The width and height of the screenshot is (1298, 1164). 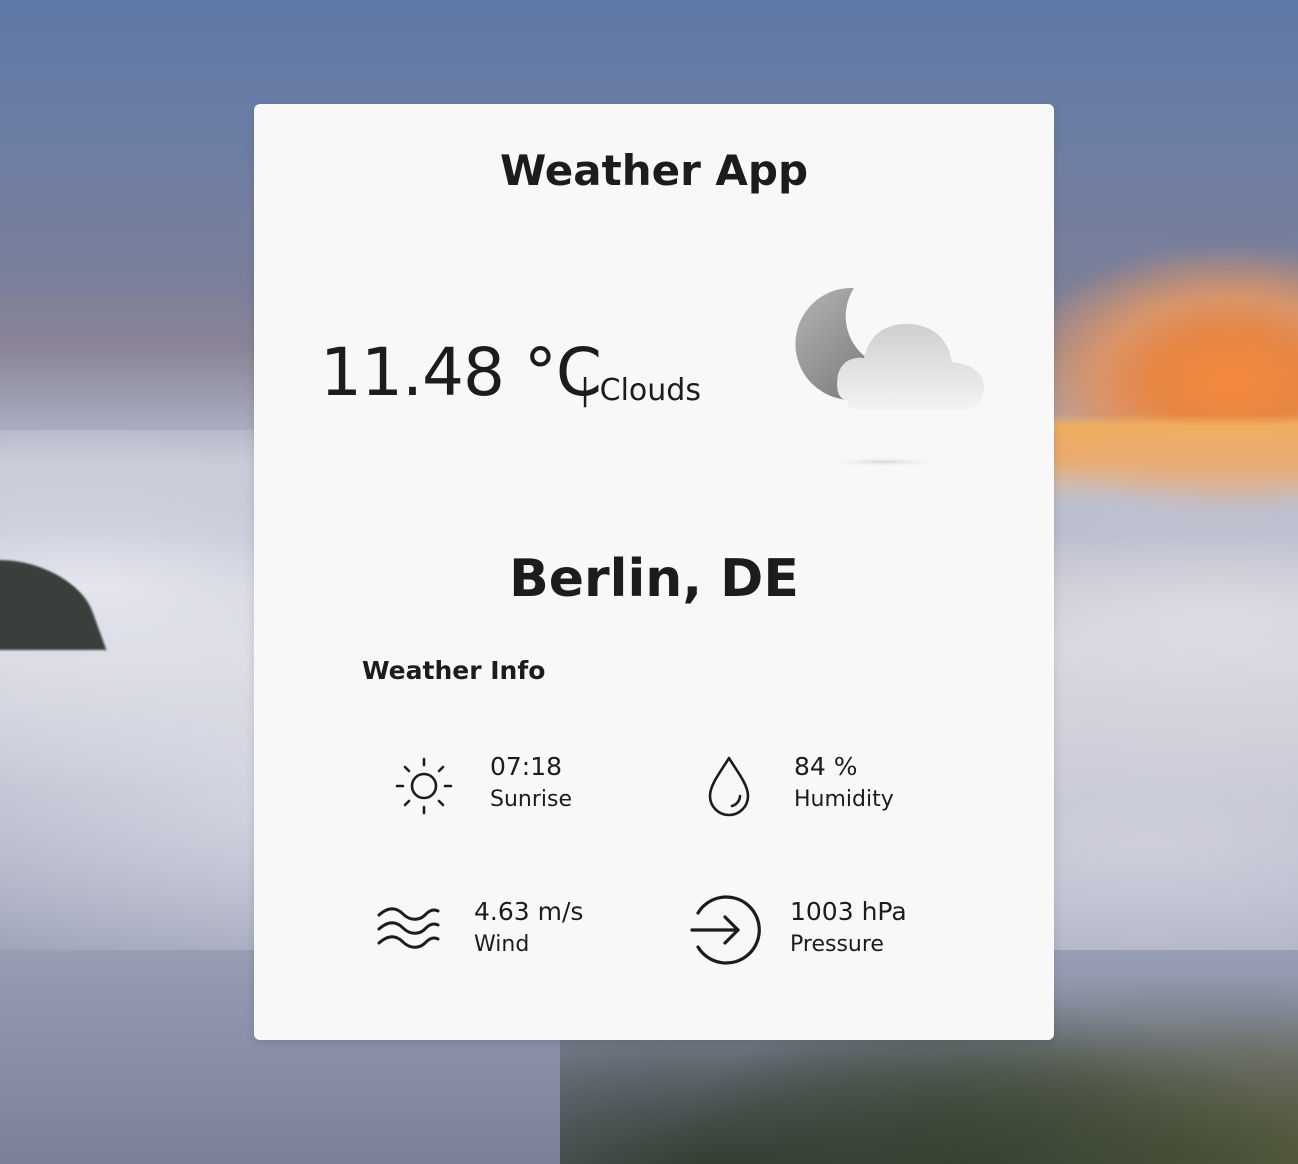 What do you see at coordinates (409, 932) in the screenshot?
I see `wind-icon` at bounding box center [409, 932].